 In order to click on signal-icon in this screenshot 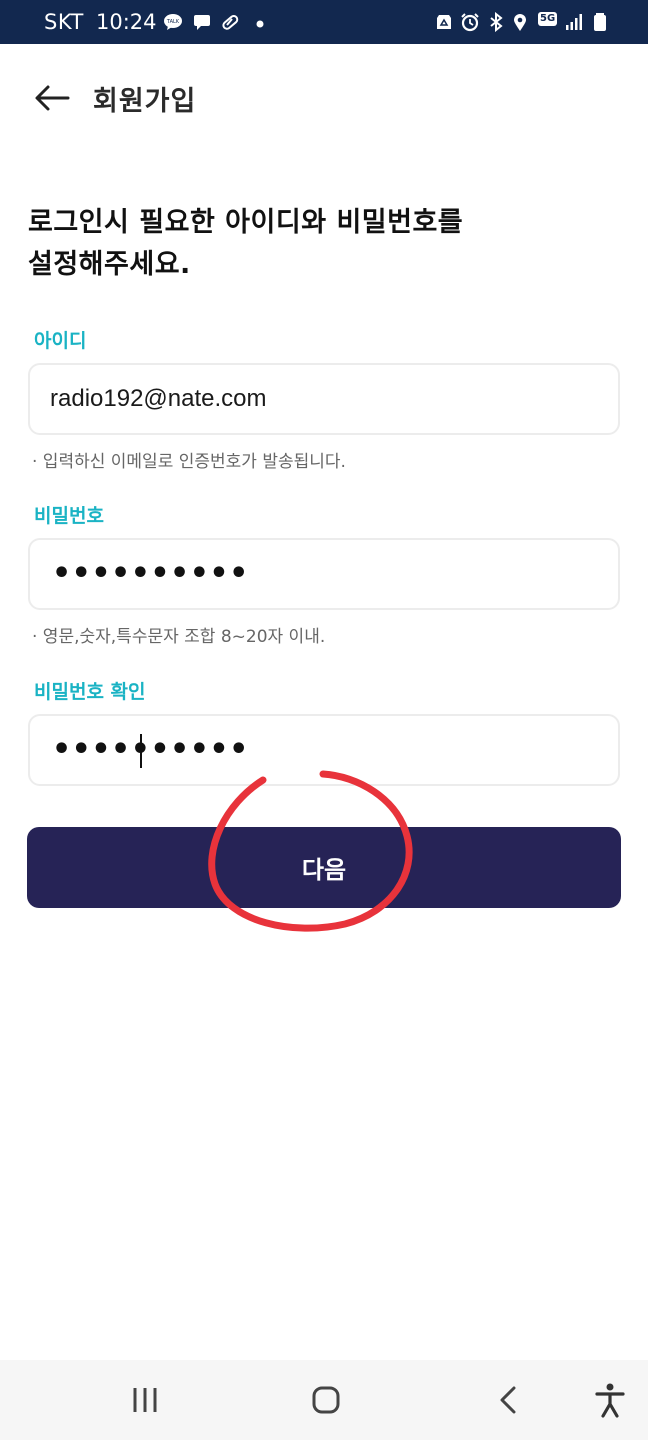, I will do `click(574, 22)`.